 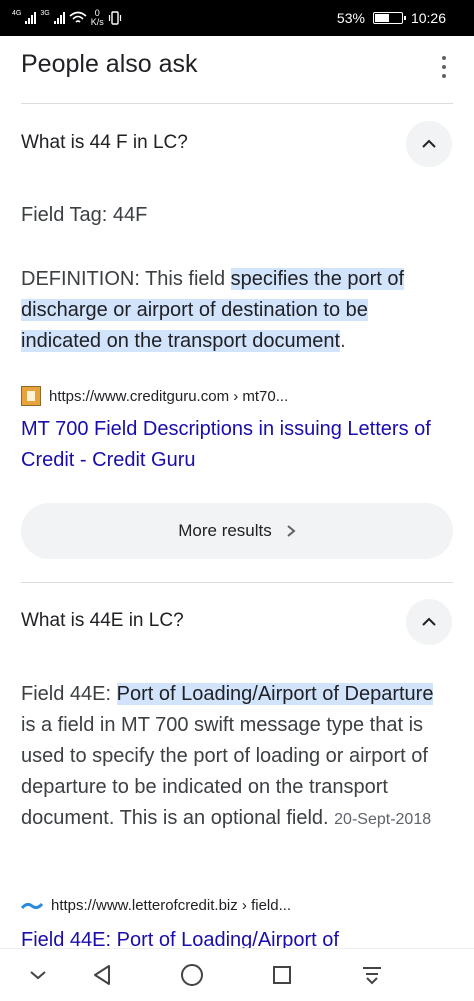 What do you see at coordinates (444, 67) in the screenshot?
I see `more-vert-icon` at bounding box center [444, 67].